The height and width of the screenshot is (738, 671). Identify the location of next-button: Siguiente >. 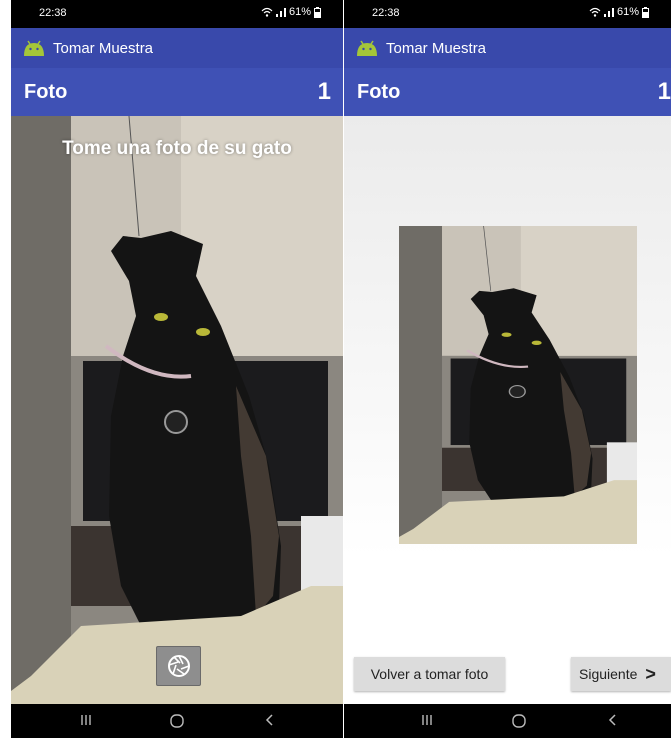
(621, 674).